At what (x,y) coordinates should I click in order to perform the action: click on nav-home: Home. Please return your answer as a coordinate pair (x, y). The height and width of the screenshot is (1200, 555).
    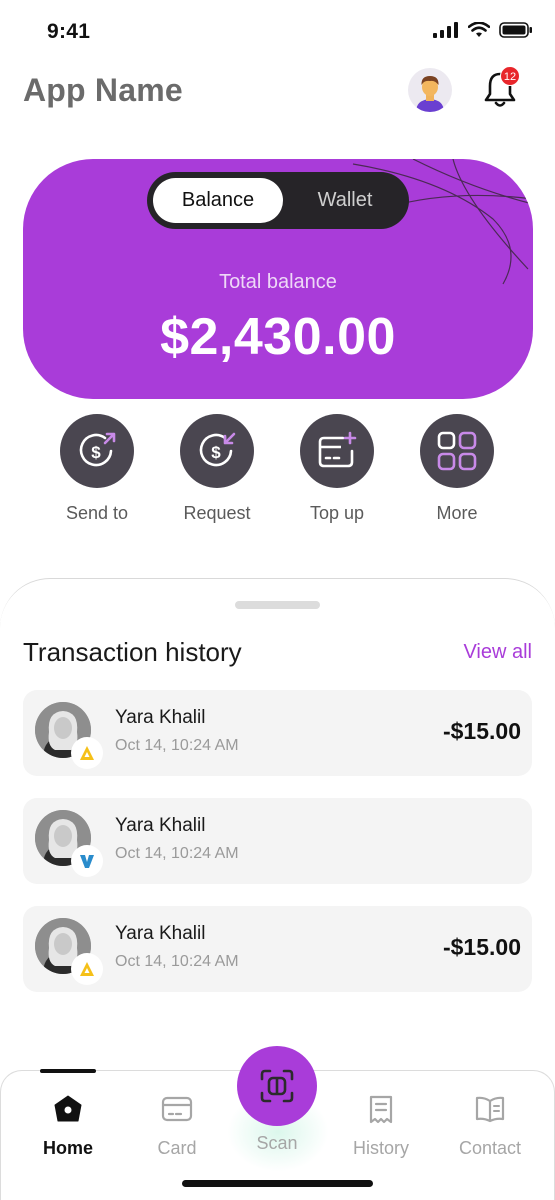
    Looking at the image, I should click on (68, 1126).